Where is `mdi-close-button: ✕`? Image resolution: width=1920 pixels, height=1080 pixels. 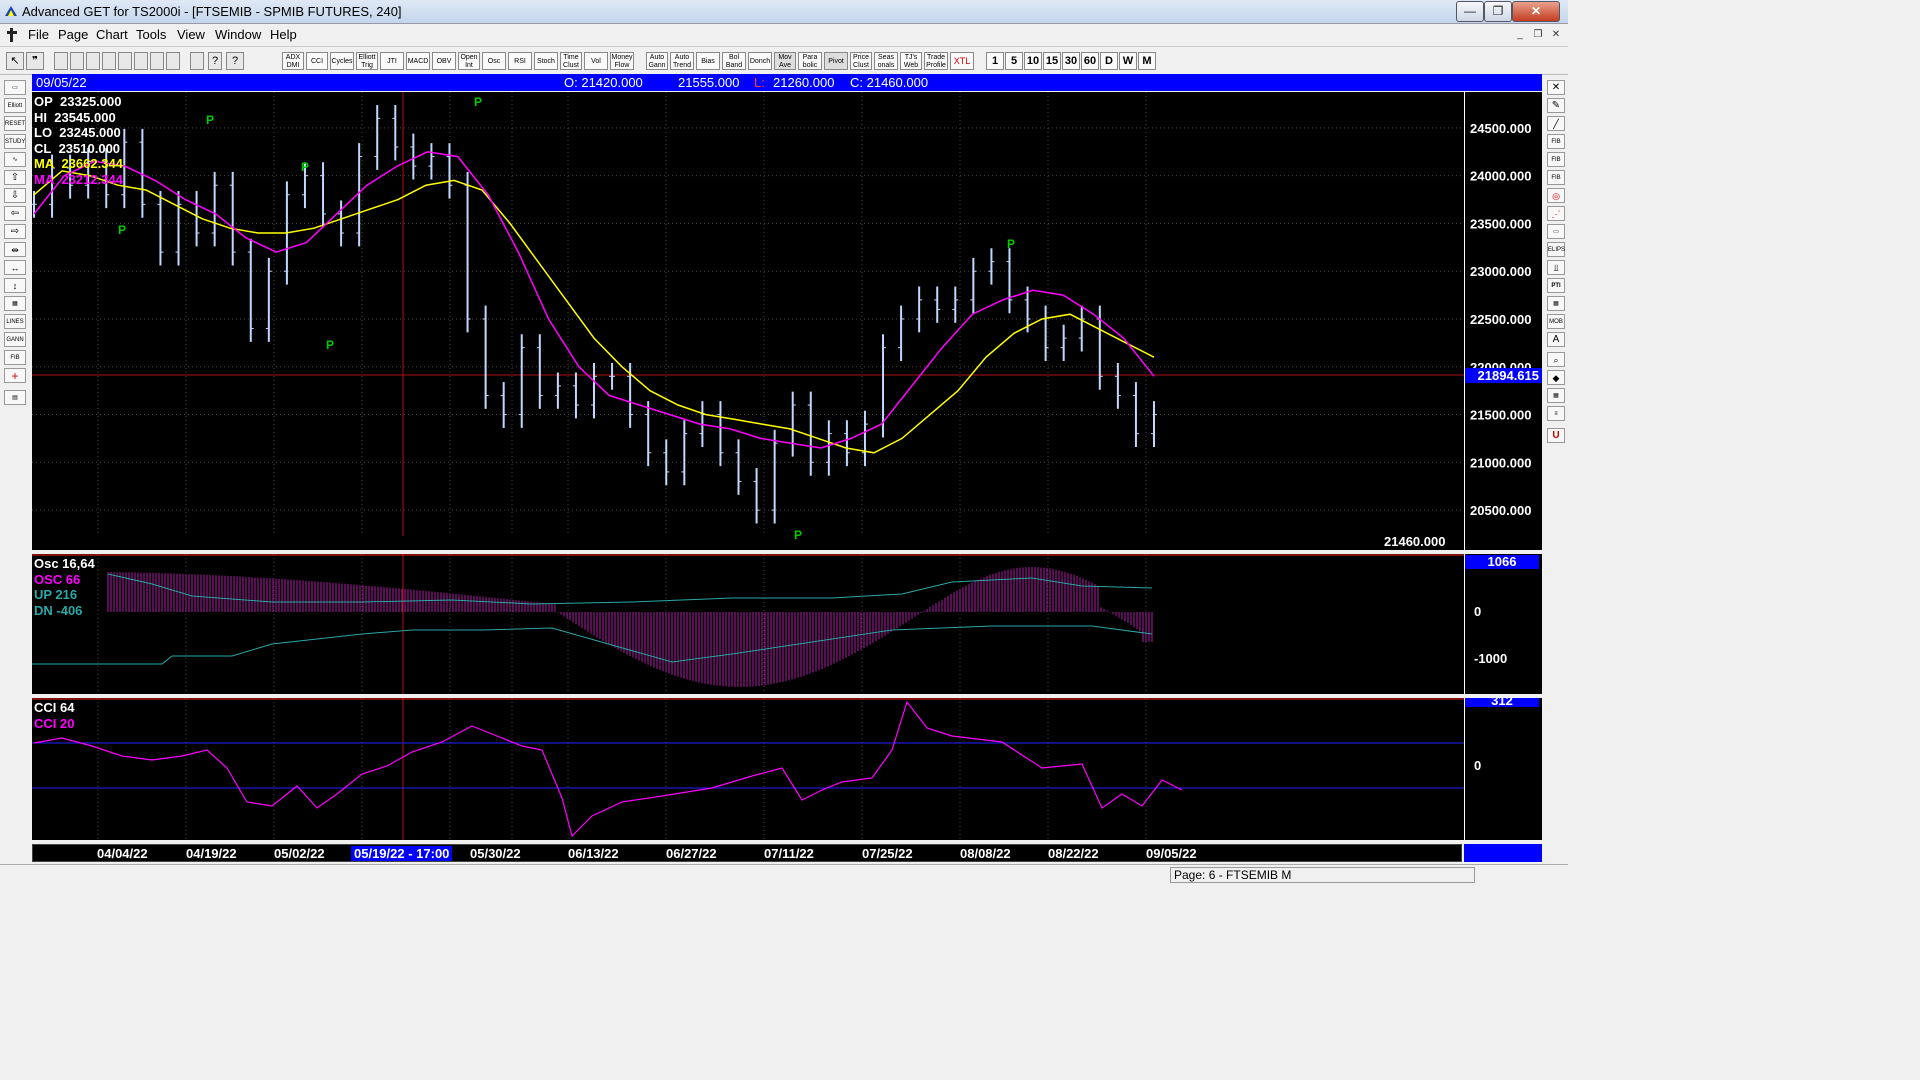
mdi-close-button: ✕ is located at coordinates (1556, 34).